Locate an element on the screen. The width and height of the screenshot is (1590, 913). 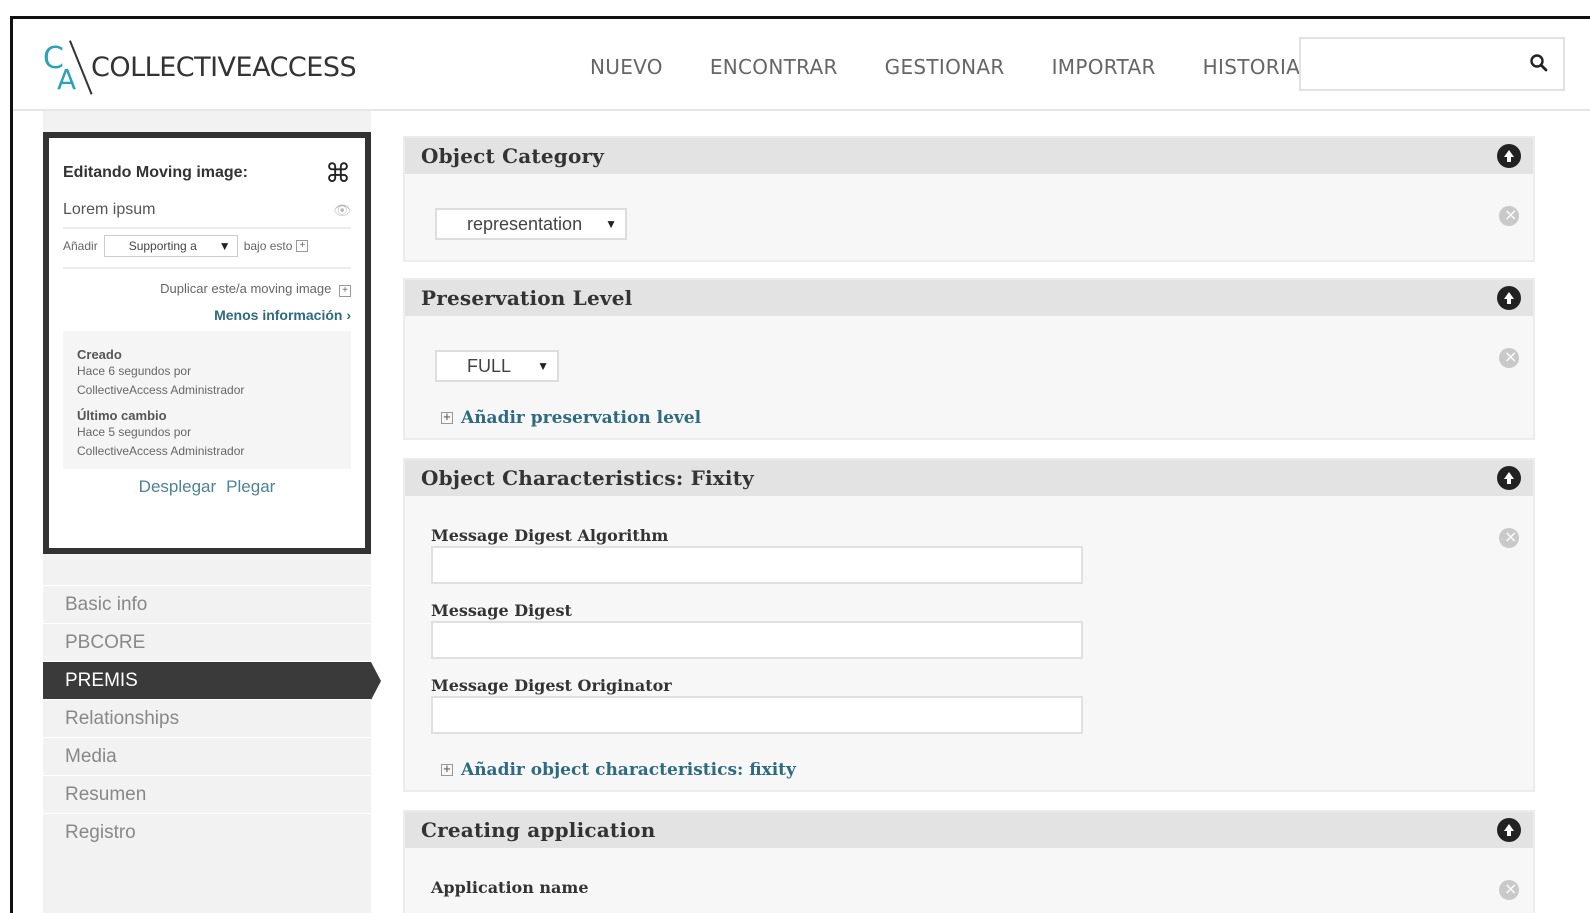
duplicate-icon: + is located at coordinates (345, 291).